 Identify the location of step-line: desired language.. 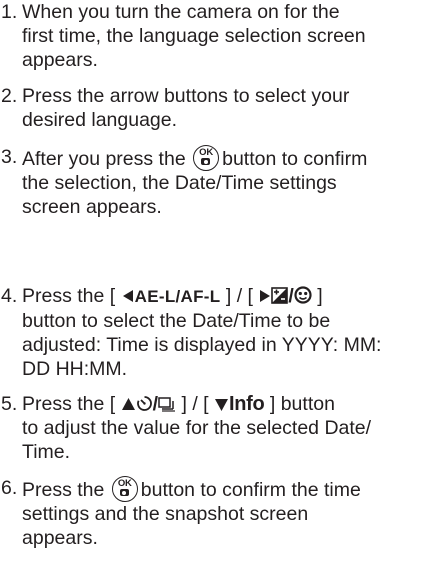
(100, 120).